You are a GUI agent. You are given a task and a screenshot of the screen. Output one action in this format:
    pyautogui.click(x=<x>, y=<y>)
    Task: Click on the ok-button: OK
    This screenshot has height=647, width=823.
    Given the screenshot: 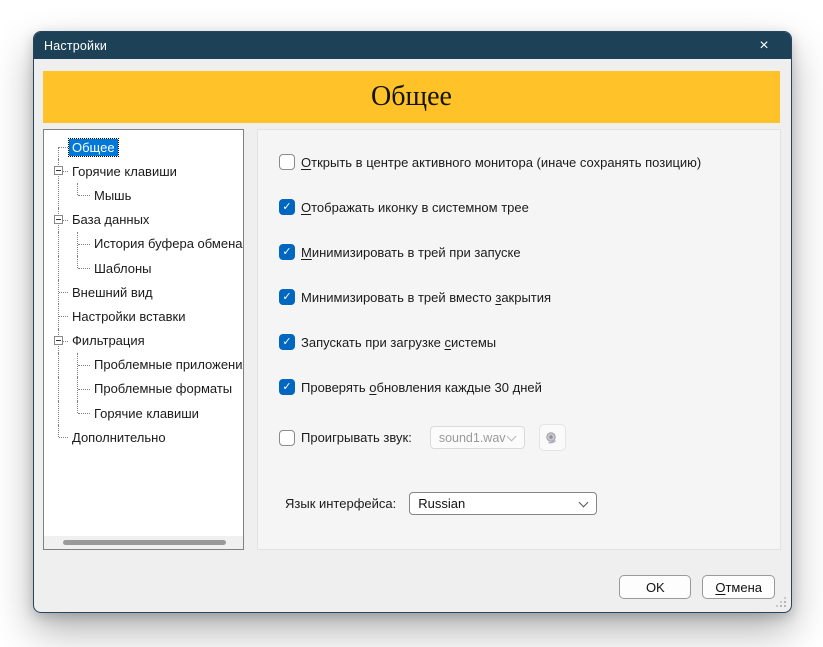 What is the action you would take?
    pyautogui.click(x=655, y=587)
    